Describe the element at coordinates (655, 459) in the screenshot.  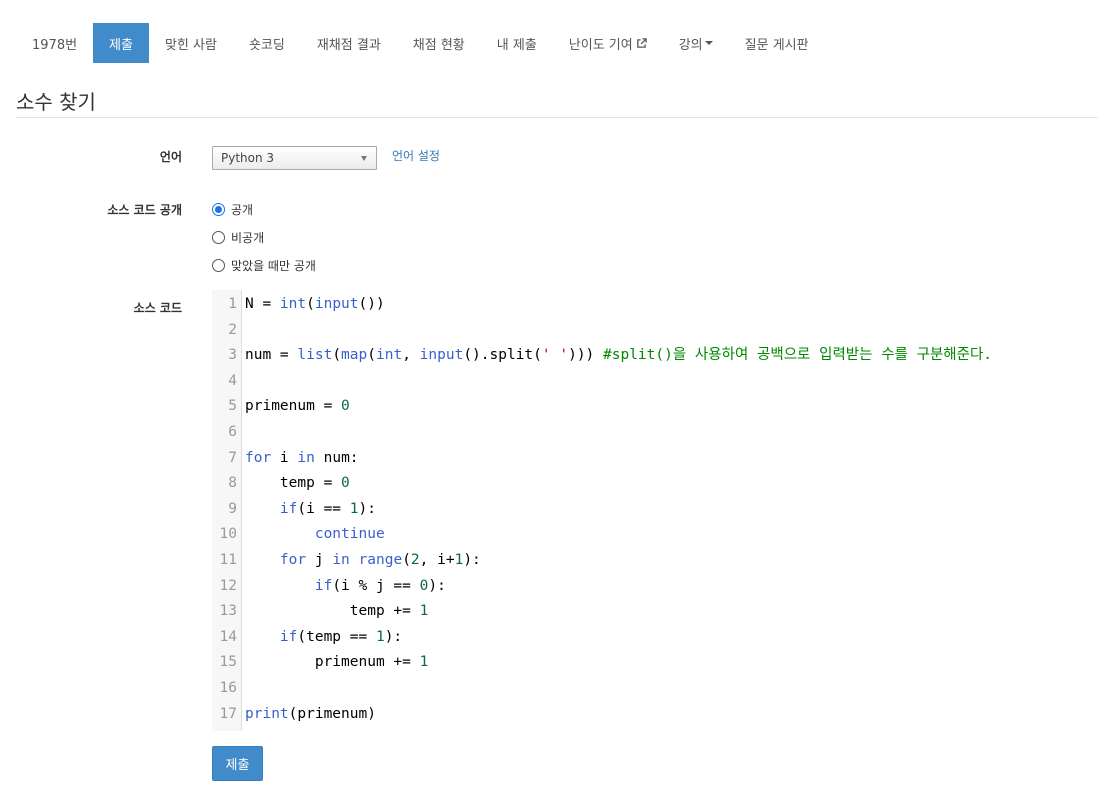
I see `code-line: 7 for i in num:` at that location.